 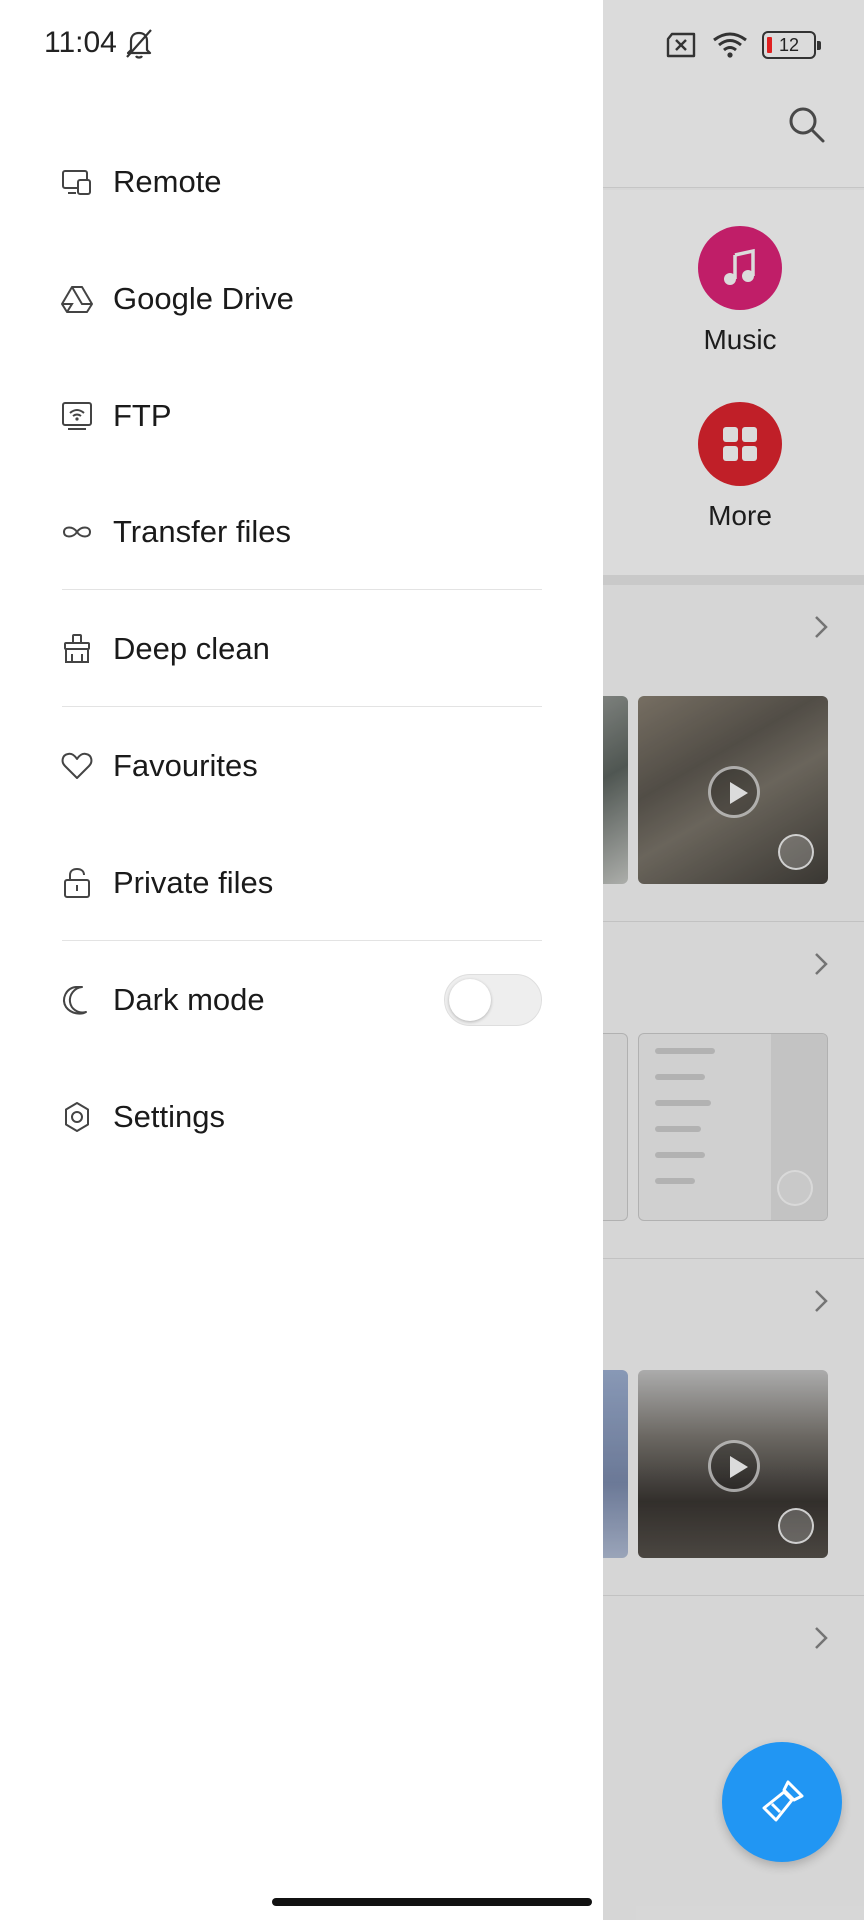 I want to click on drawer-item-label: Transfer files, so click(x=202, y=531).